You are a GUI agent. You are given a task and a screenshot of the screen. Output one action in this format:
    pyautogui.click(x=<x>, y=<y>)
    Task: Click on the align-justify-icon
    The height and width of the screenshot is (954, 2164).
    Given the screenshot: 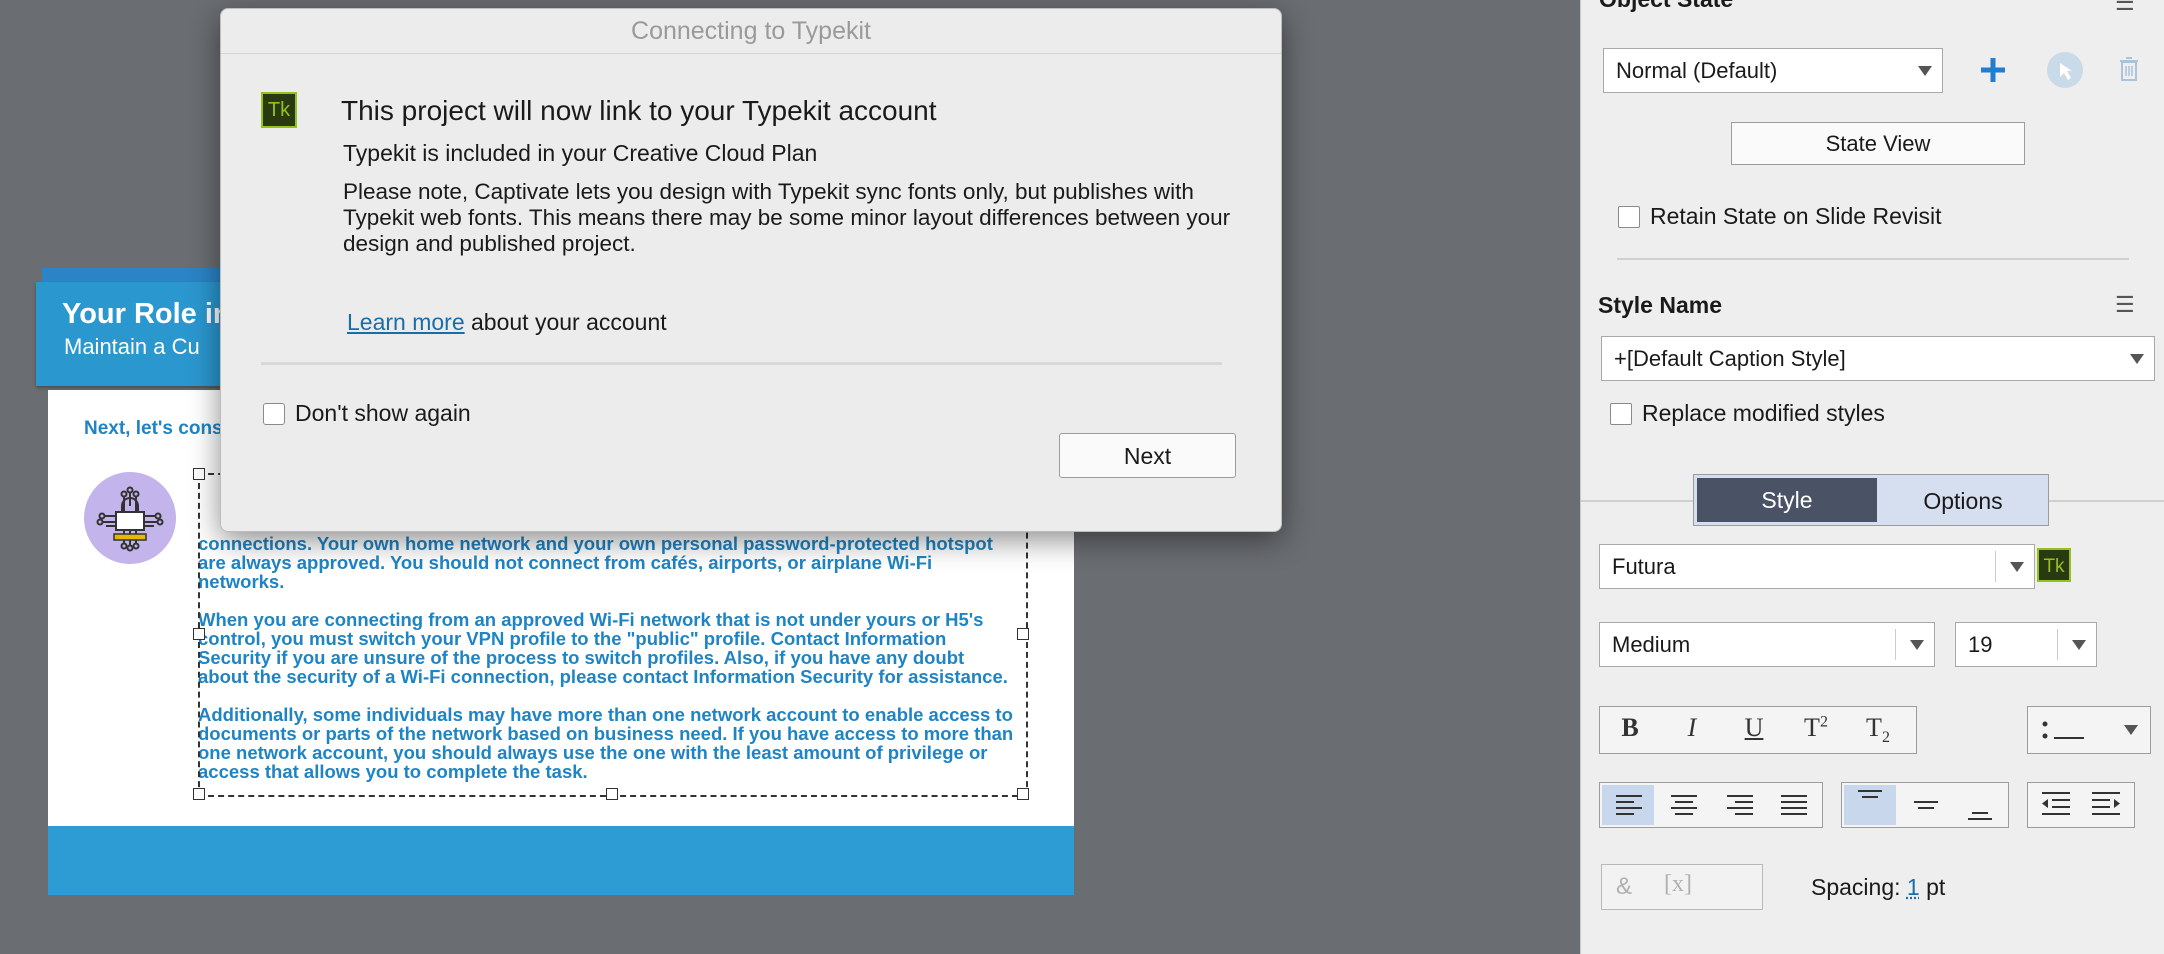 What is the action you would take?
    pyautogui.click(x=1794, y=805)
    